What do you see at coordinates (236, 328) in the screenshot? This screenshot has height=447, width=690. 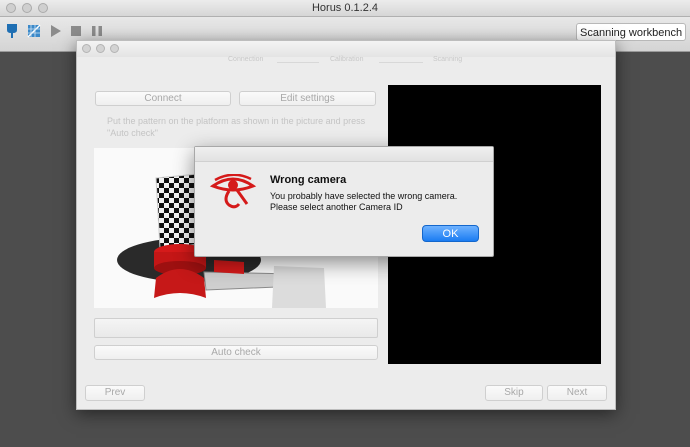 I see `check-progress-bar` at bounding box center [236, 328].